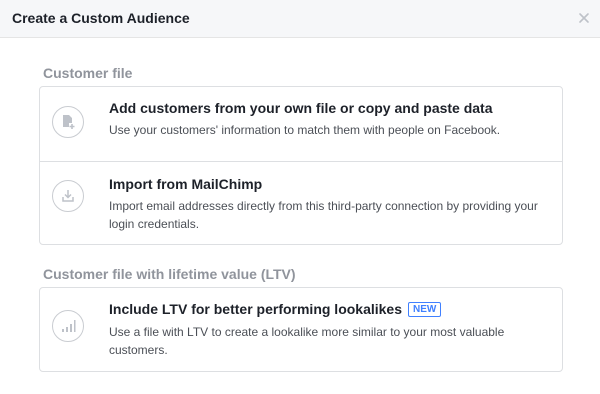 The width and height of the screenshot is (600, 394). I want to click on option-title: Import from MailChimp, so click(186, 184).